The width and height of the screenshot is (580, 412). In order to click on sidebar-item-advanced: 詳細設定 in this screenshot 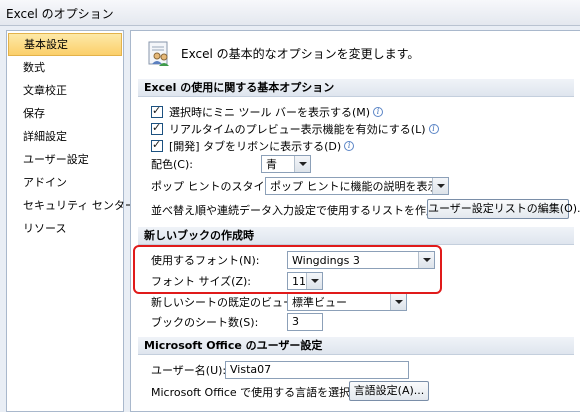, I will do `click(65, 136)`.